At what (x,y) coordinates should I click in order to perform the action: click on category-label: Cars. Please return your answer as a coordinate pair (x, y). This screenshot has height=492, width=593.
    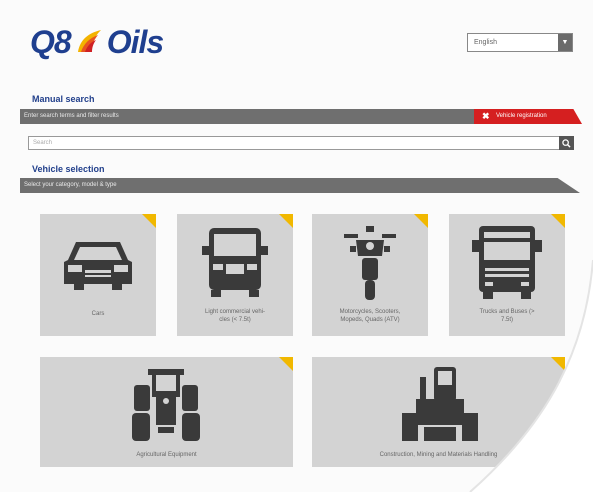
    Looking at the image, I should click on (98, 314).